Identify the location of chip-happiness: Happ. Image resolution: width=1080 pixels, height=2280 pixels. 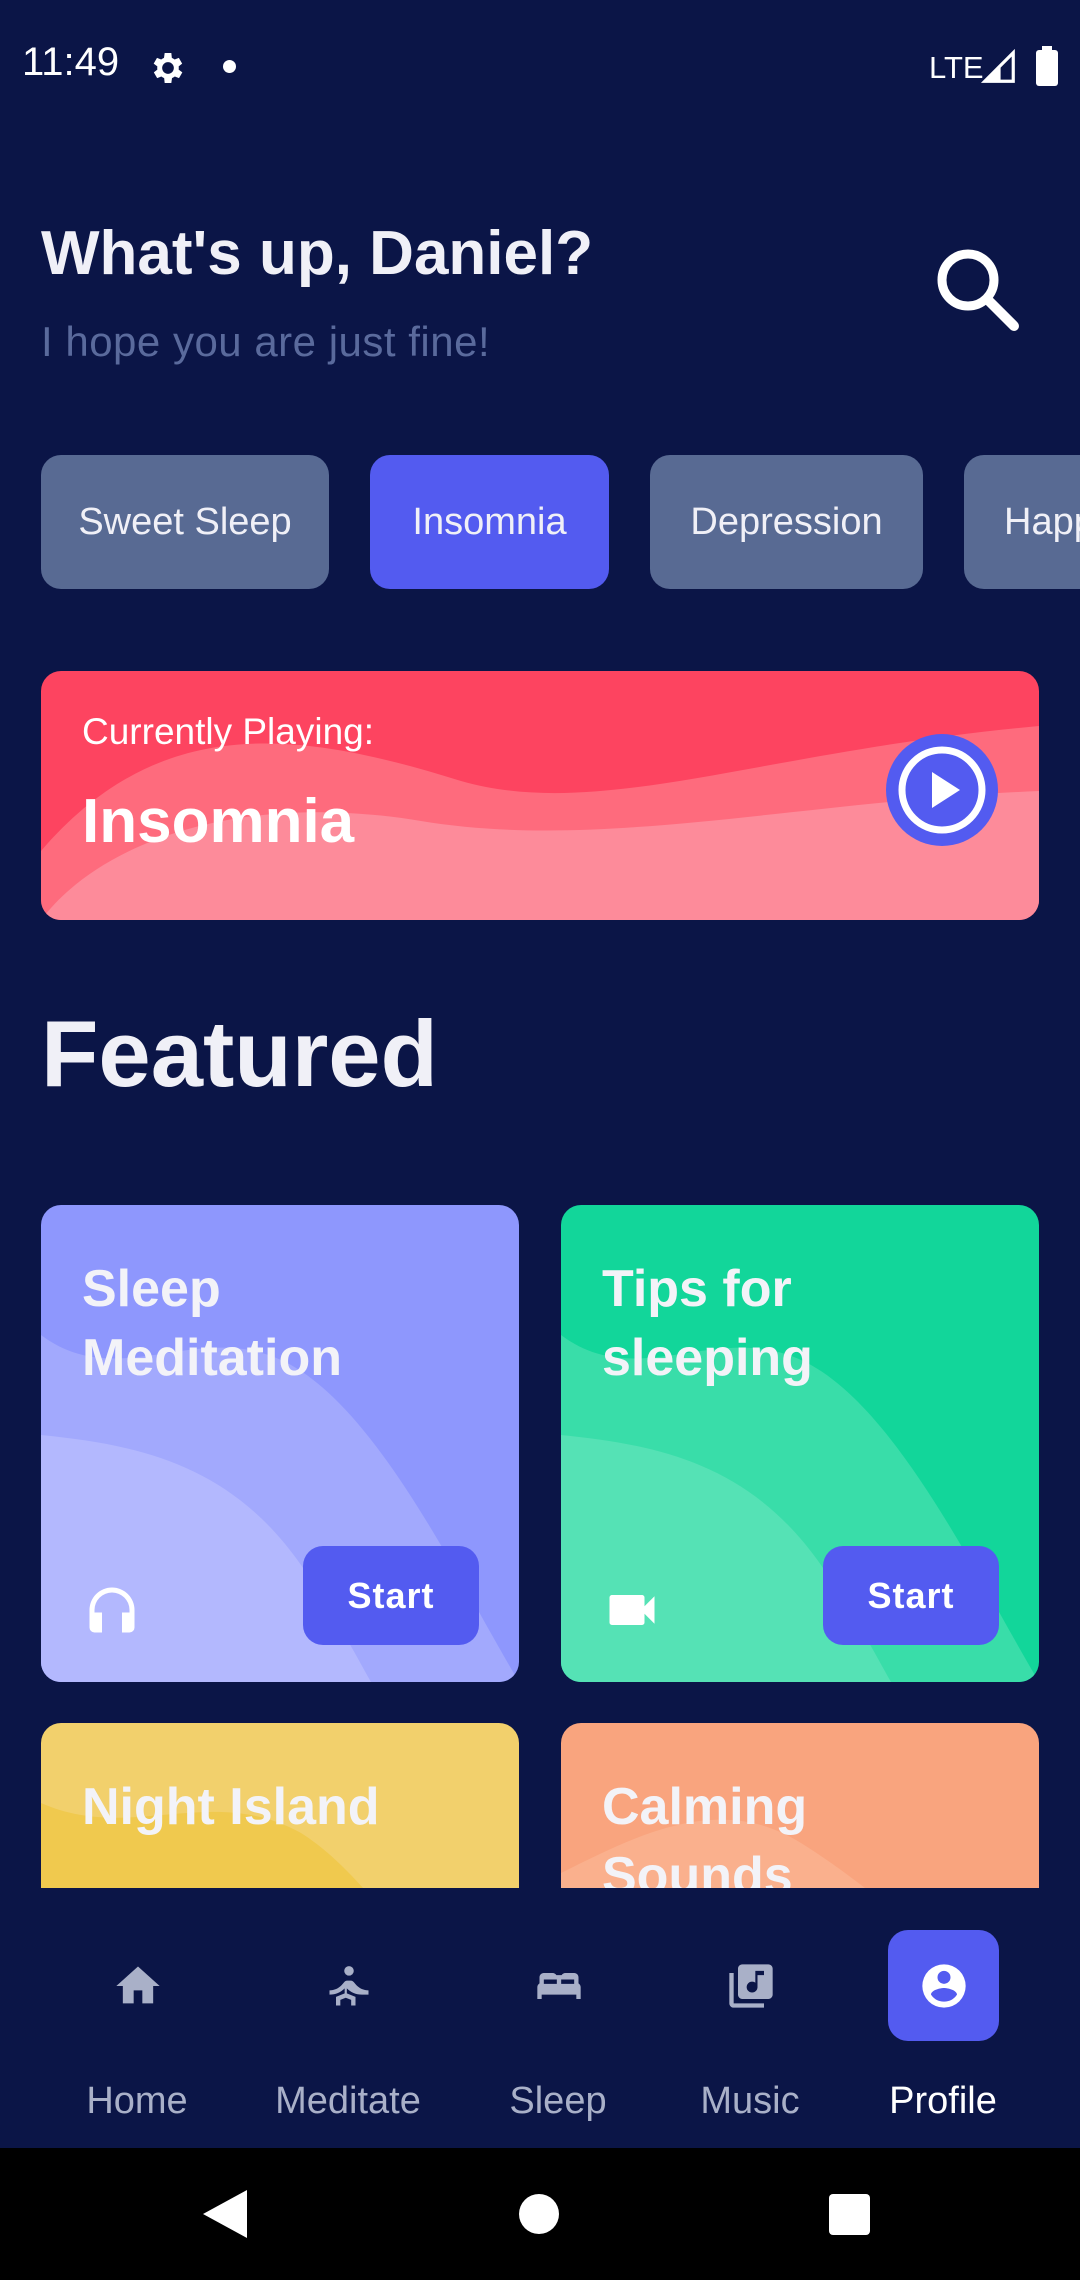
(1022, 522).